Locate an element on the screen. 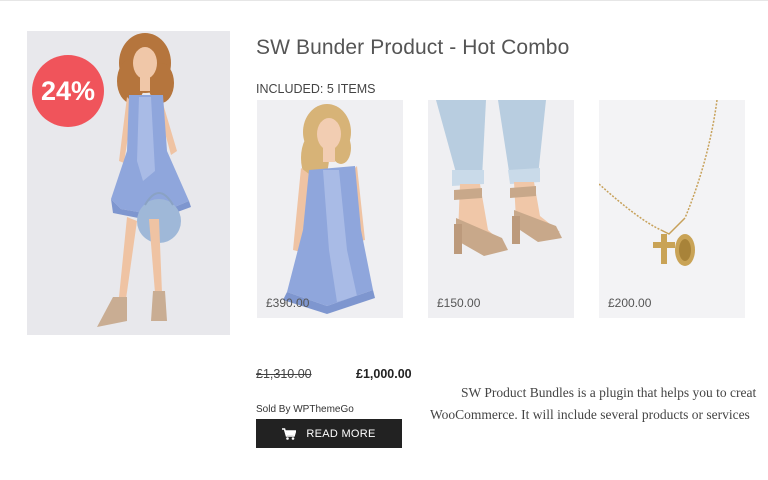  cart-icon is located at coordinates (289, 433).